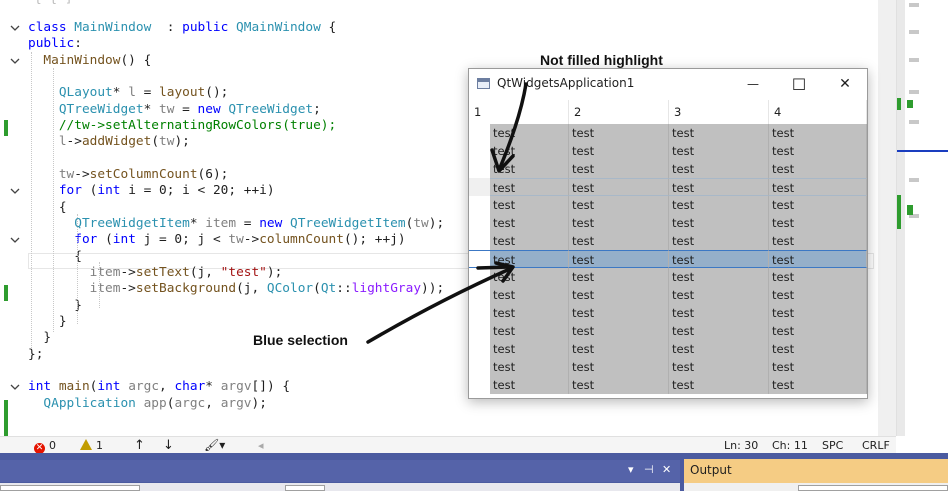 Image resolution: width=948 pixels, height=491 pixels. Describe the element at coordinates (91, 445) in the screenshot. I see `warning-count: 1` at that location.